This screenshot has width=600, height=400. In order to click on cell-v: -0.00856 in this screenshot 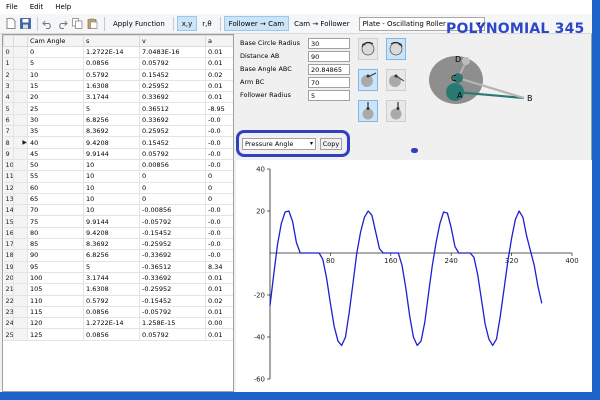, I will do `click(172, 210)`.